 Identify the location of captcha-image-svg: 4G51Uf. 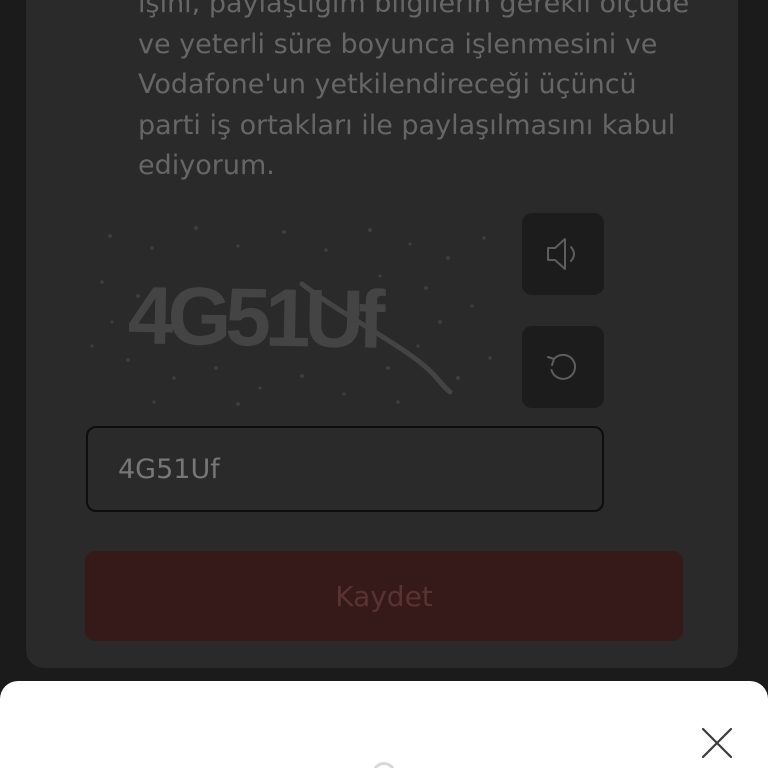
(291, 316).